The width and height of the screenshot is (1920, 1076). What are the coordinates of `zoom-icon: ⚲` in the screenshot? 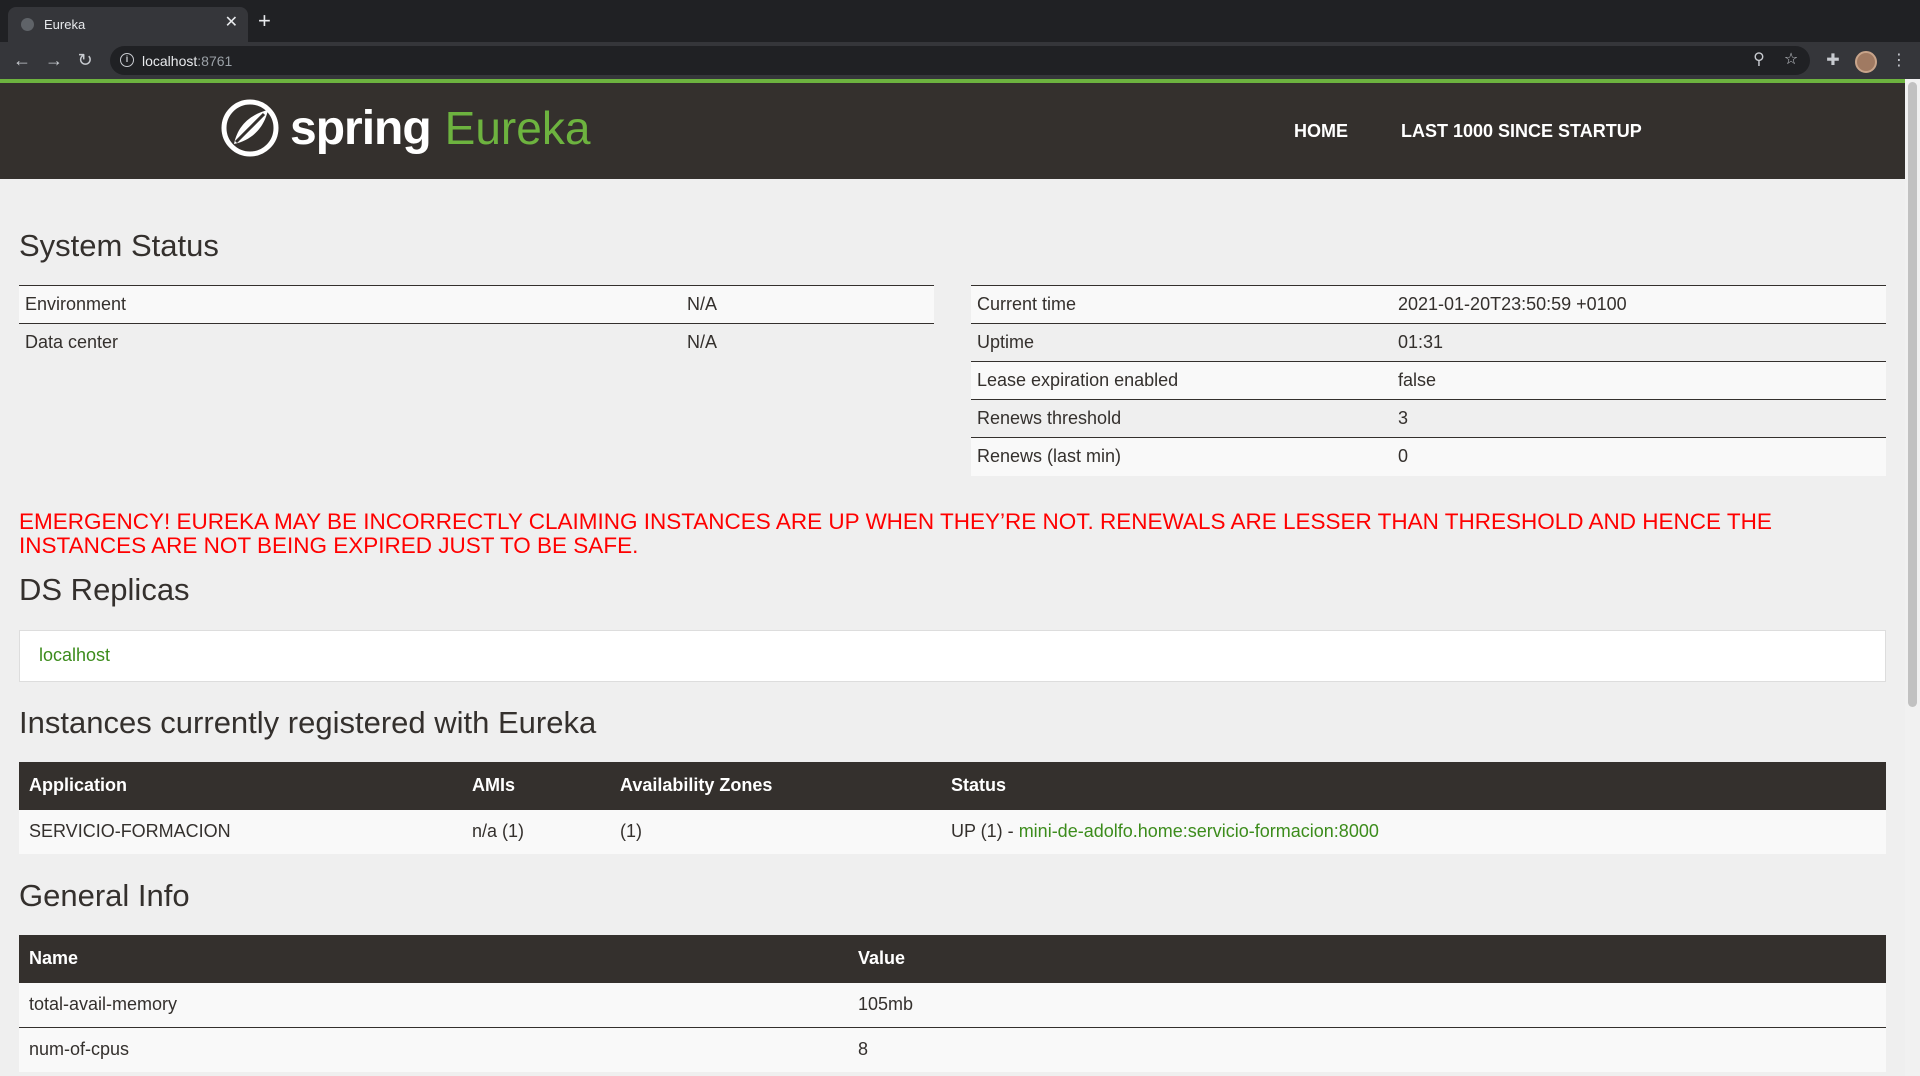 It's located at (1759, 60).